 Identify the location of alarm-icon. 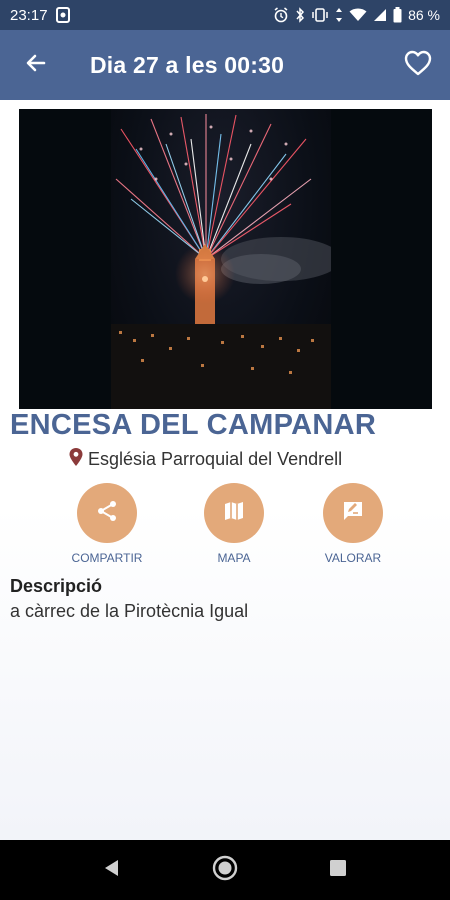
(281, 15).